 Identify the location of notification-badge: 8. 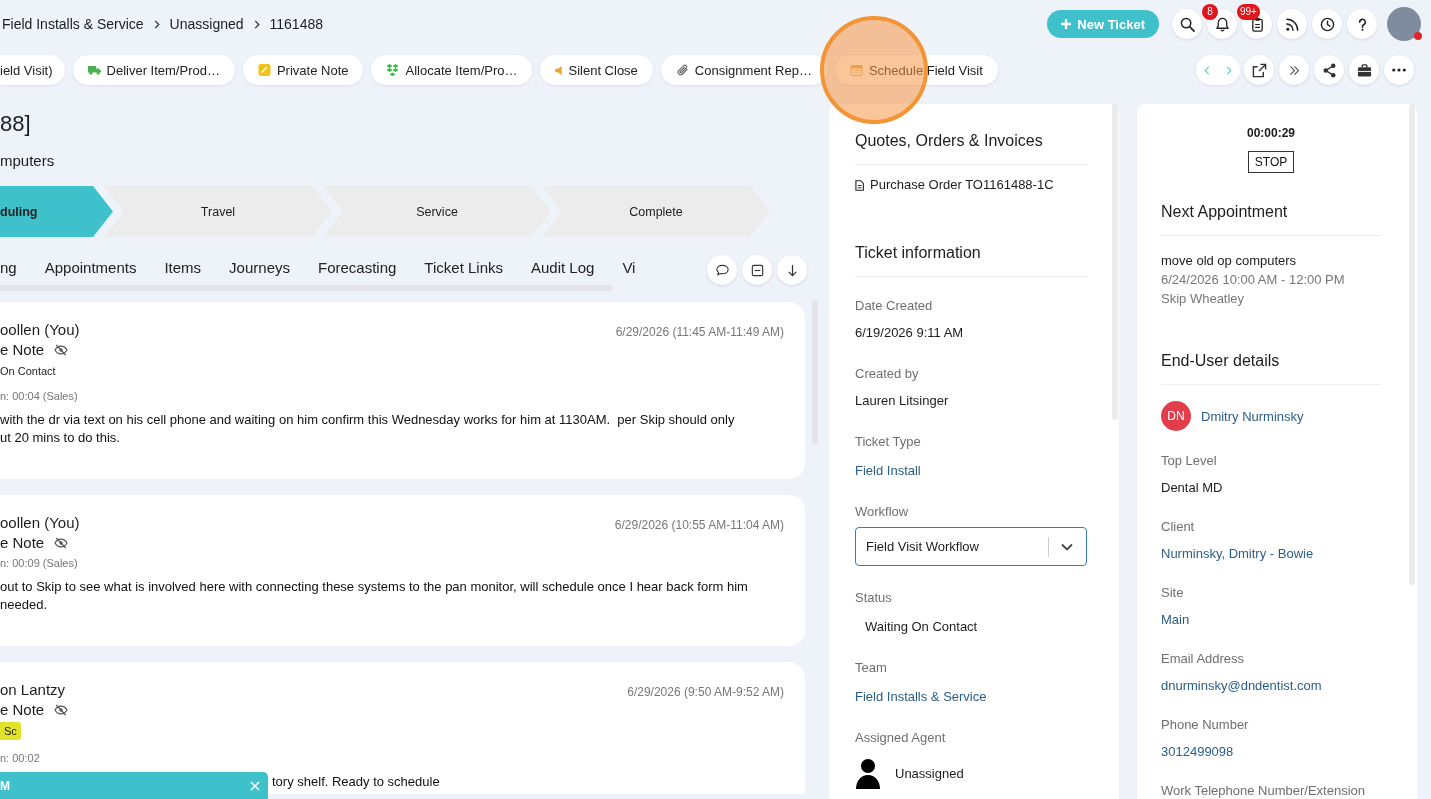
(1210, 12).